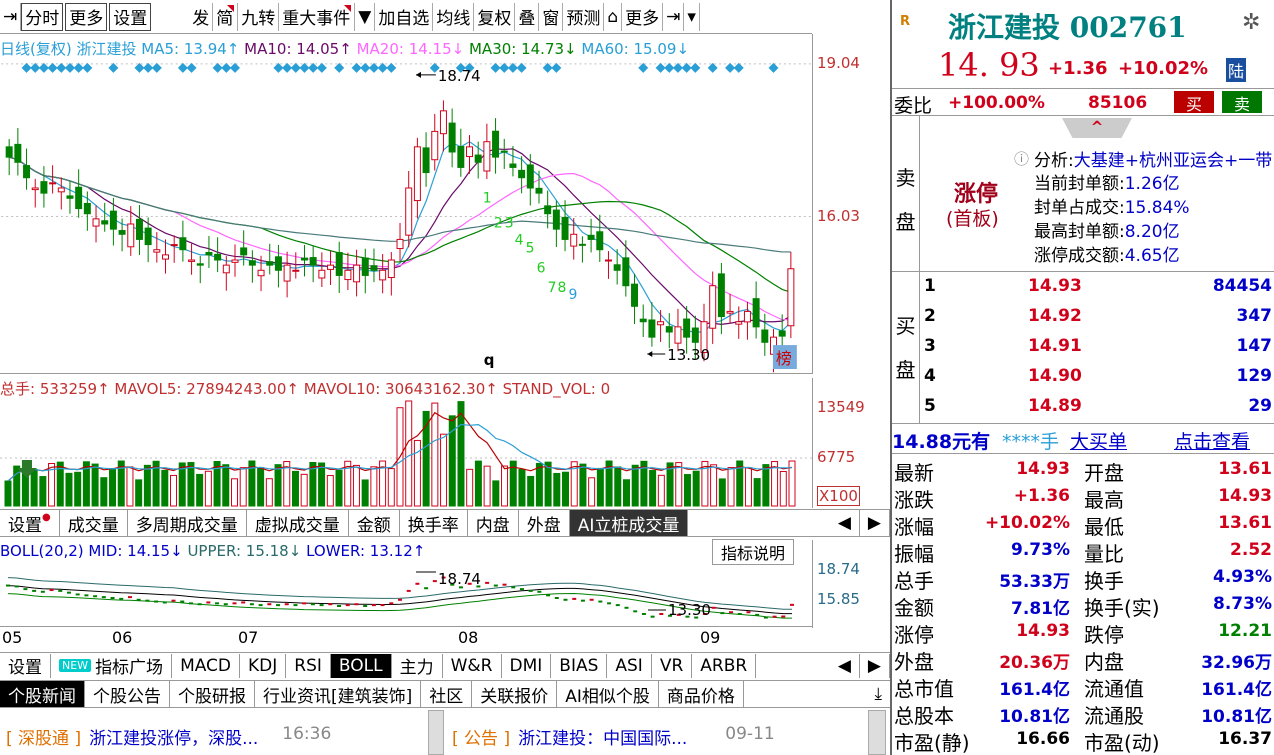 The image size is (1274, 755). What do you see at coordinates (643, 16) in the screenshot?
I see `toolbar-more-2: 更多` at bounding box center [643, 16].